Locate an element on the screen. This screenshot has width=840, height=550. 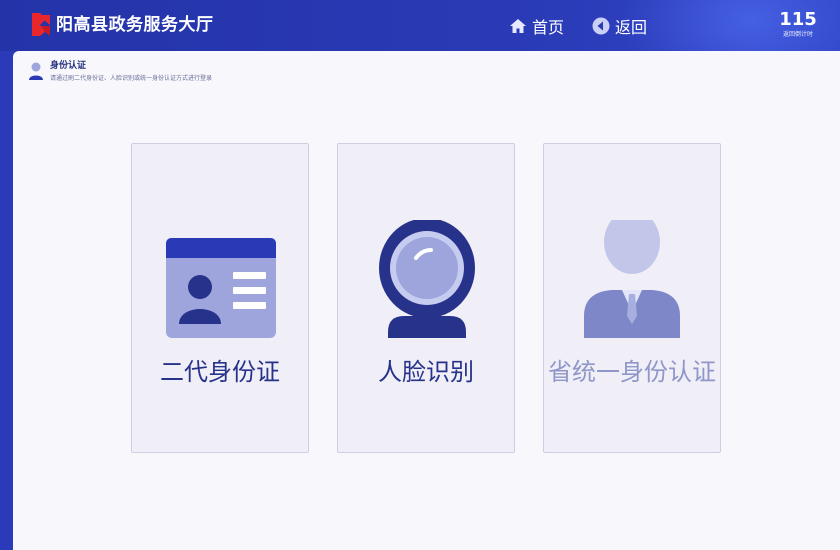
provincial-id-option: 省统一身份认证 is located at coordinates (632, 298).